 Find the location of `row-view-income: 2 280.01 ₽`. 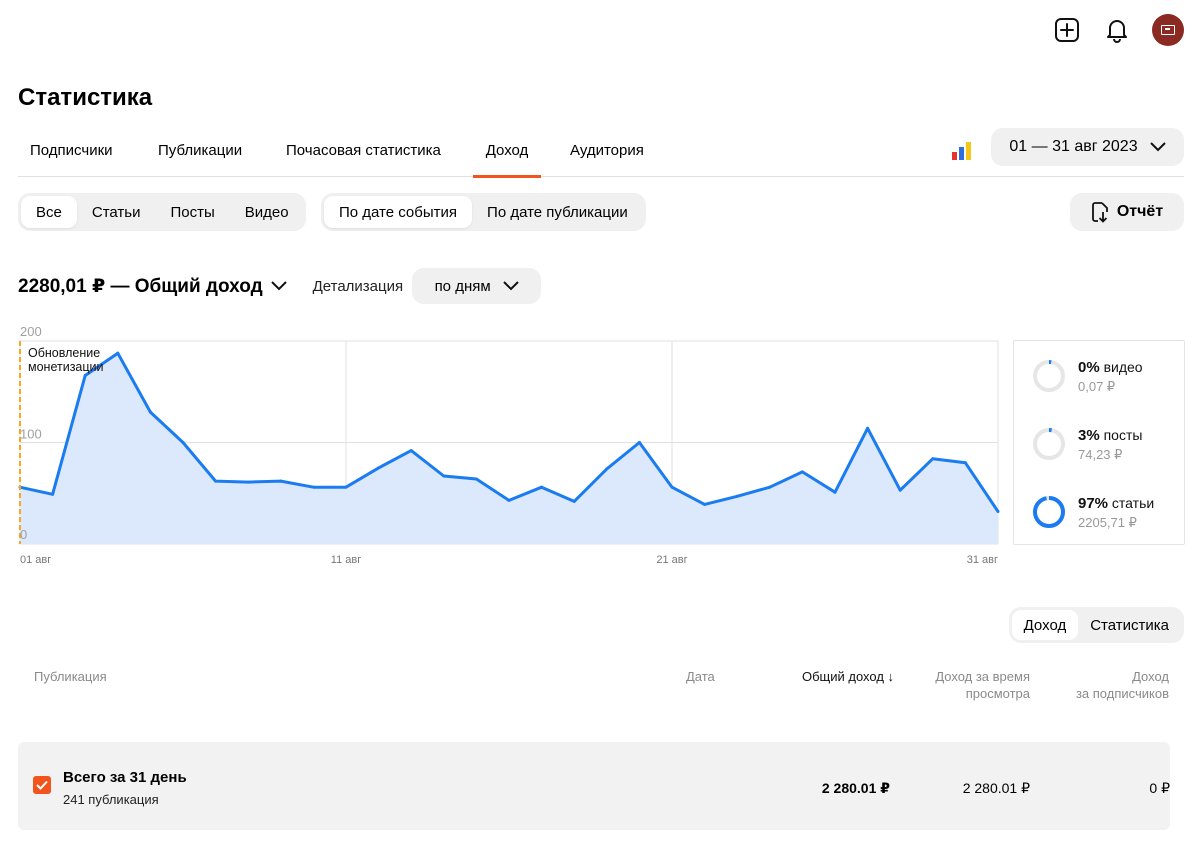

row-view-income: 2 280.01 ₽ is located at coordinates (996, 788).